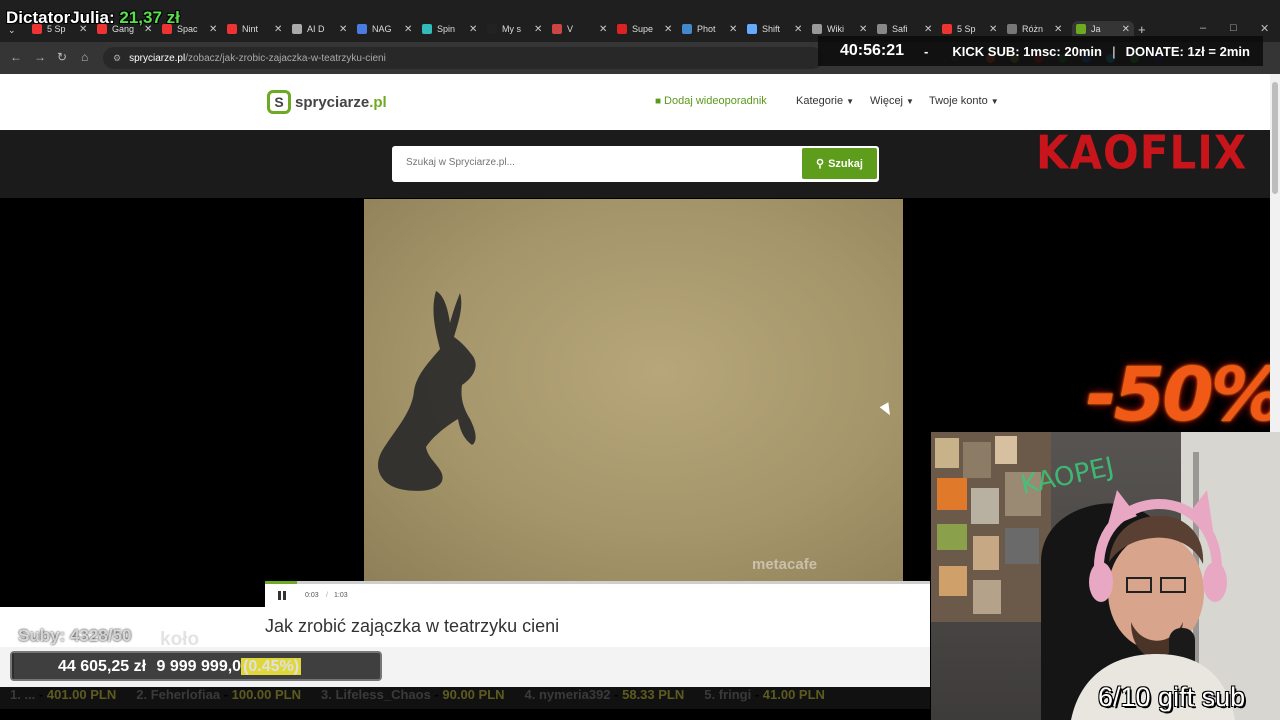 This screenshot has height=720, width=1280. What do you see at coordinates (1027, 51) in the screenshot?
I see `kick-sub-rate: KICK SUB: 1msc: 20min` at bounding box center [1027, 51].